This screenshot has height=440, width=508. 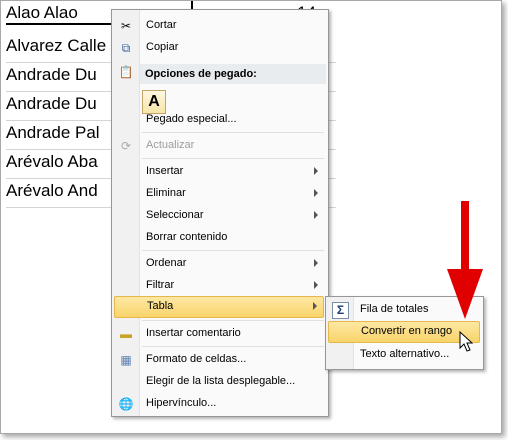 What do you see at coordinates (126, 26) in the screenshot?
I see `scissors-icon: ✂` at bounding box center [126, 26].